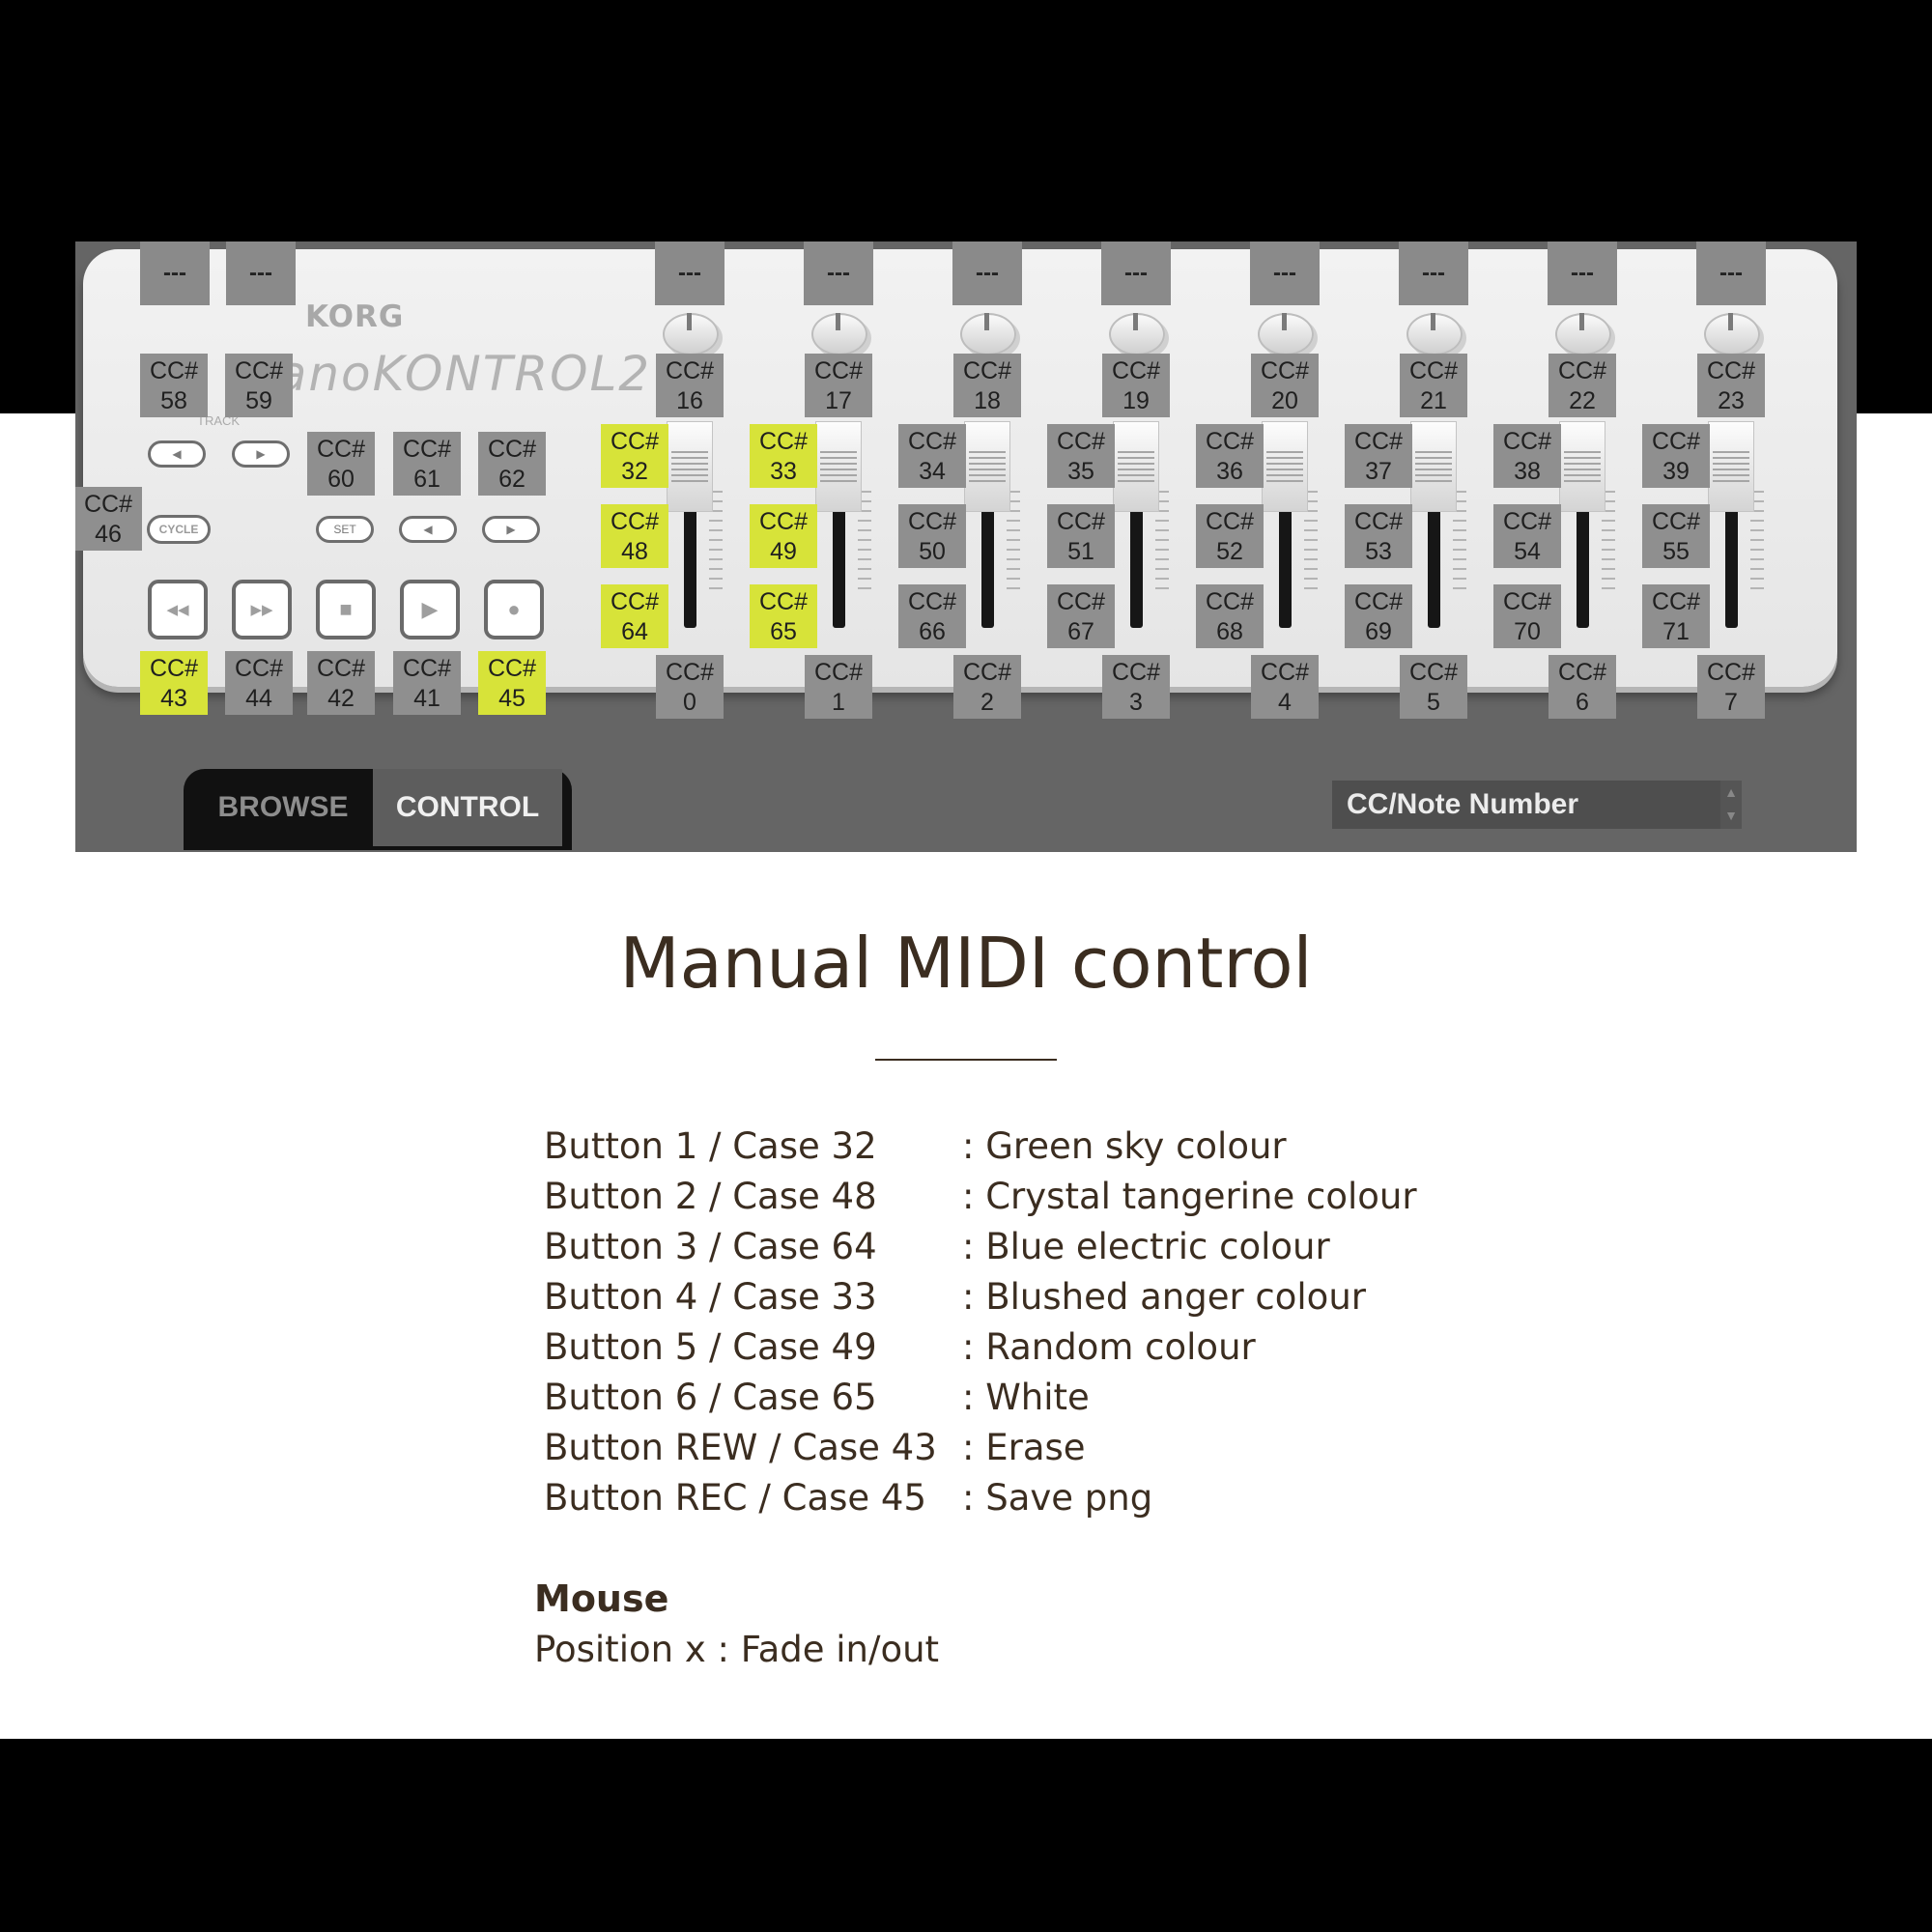  What do you see at coordinates (1731, 805) in the screenshot?
I see `select-stepper-icon: ▲ ▼` at bounding box center [1731, 805].